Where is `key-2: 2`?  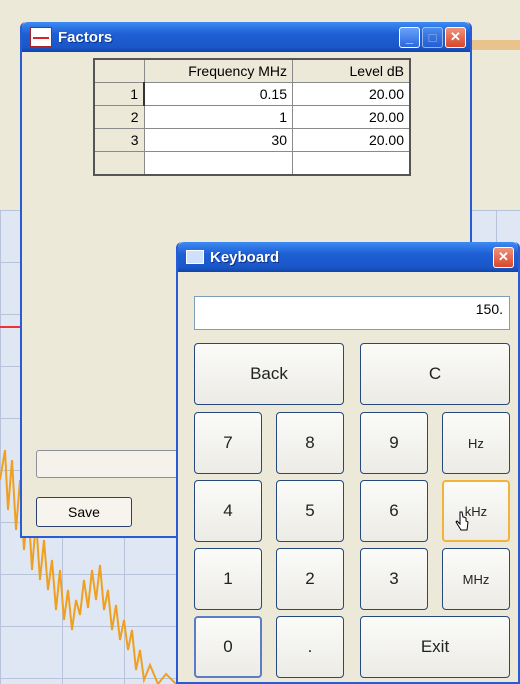 key-2: 2 is located at coordinates (310, 579).